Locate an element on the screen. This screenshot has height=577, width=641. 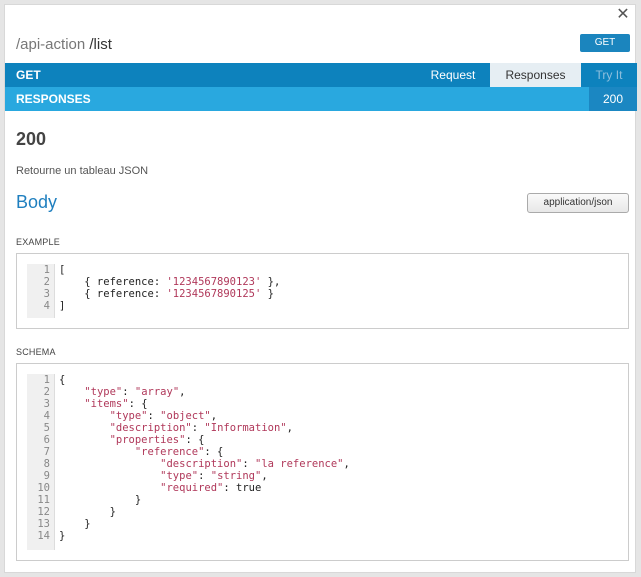
line-number: 14 is located at coordinates (43, 536).